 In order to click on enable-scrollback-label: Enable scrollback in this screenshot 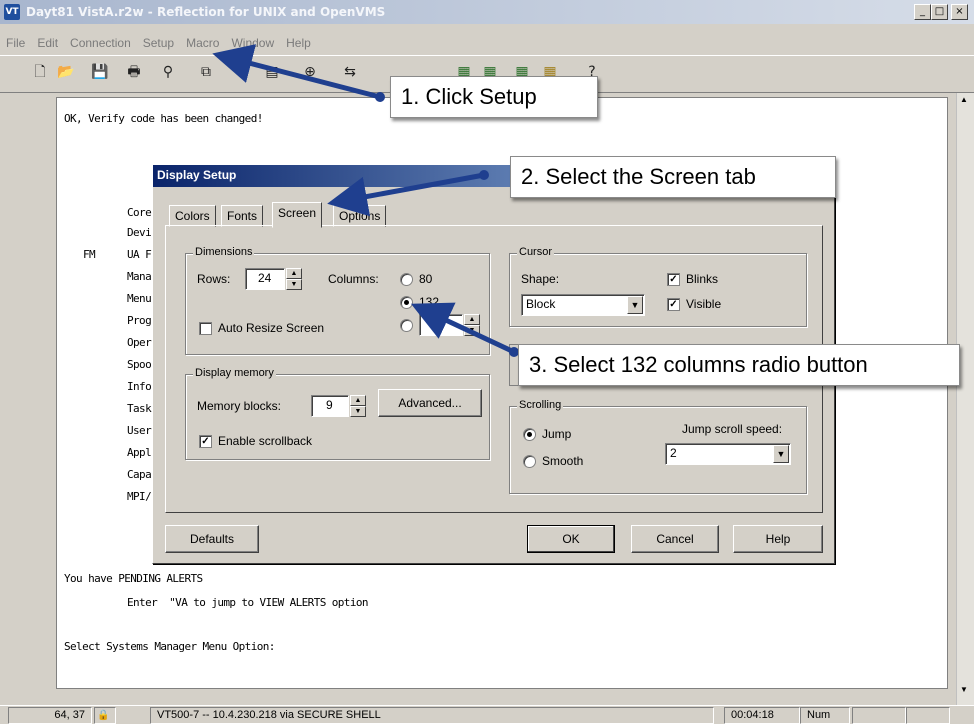, I will do `click(265, 441)`.